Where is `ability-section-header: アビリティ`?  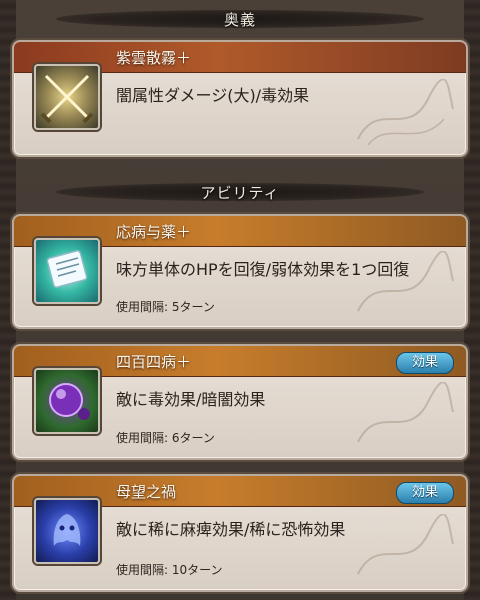 ability-section-header: アビリティ is located at coordinates (240, 192).